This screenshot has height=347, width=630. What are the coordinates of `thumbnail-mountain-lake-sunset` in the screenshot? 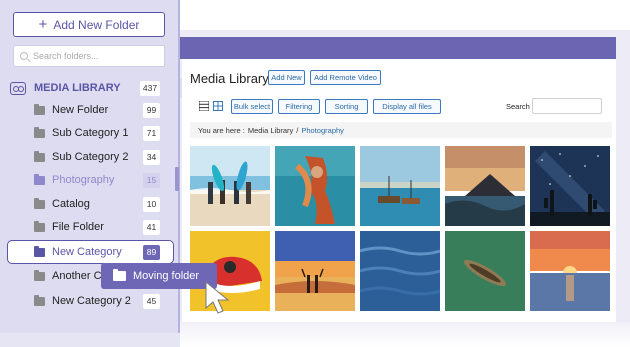 It's located at (485, 186).